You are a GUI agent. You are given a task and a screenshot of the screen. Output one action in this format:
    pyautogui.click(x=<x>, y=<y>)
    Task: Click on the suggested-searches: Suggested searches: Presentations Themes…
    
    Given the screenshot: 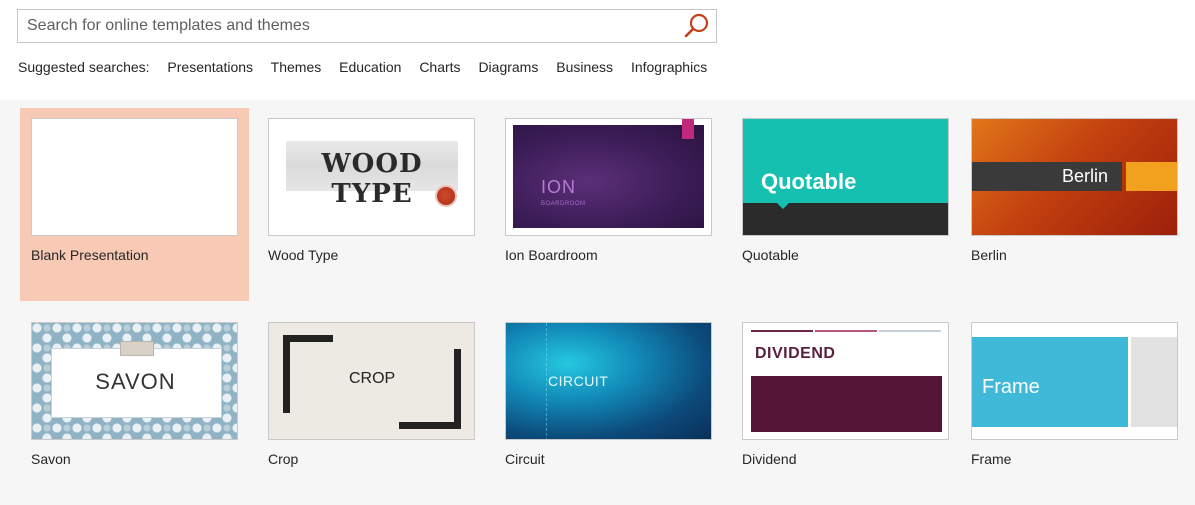 What is the action you would take?
    pyautogui.click(x=369, y=67)
    